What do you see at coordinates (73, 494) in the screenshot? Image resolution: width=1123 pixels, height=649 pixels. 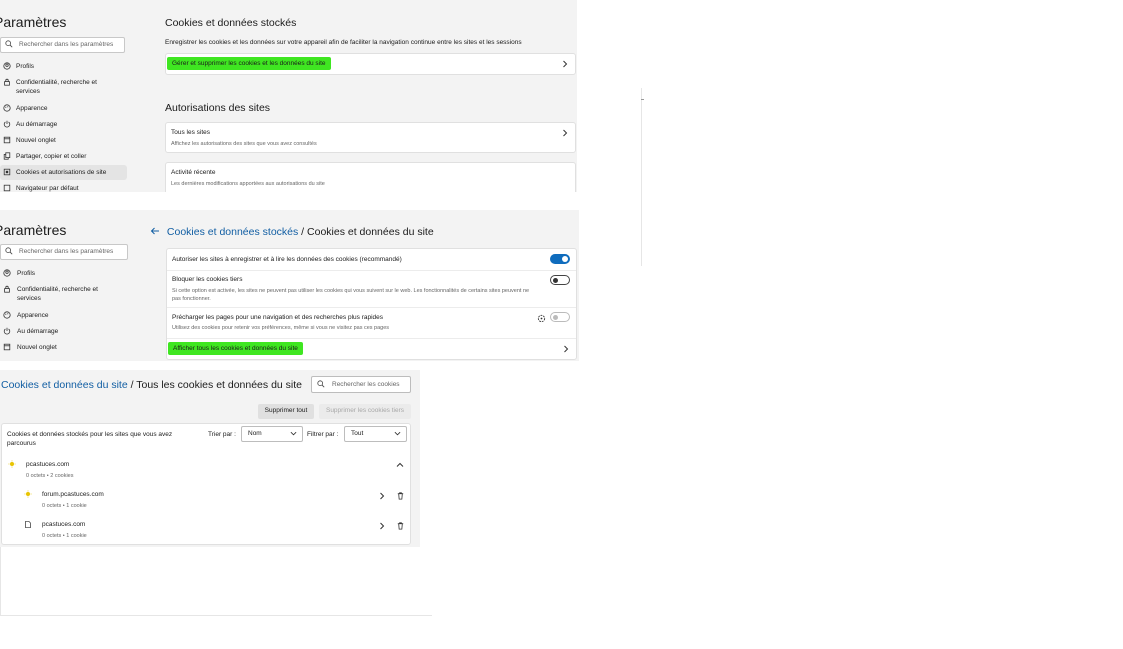 I see `site-name: forum.pcastuces.com` at bounding box center [73, 494].